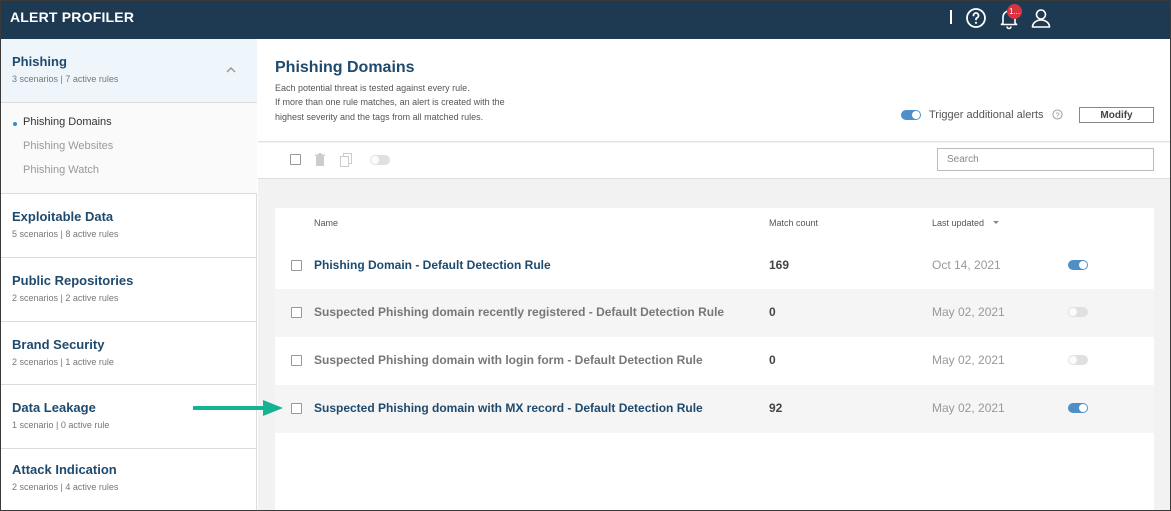  I want to click on sidebar-item-phishing-domains: Phishing Domains, so click(67, 122).